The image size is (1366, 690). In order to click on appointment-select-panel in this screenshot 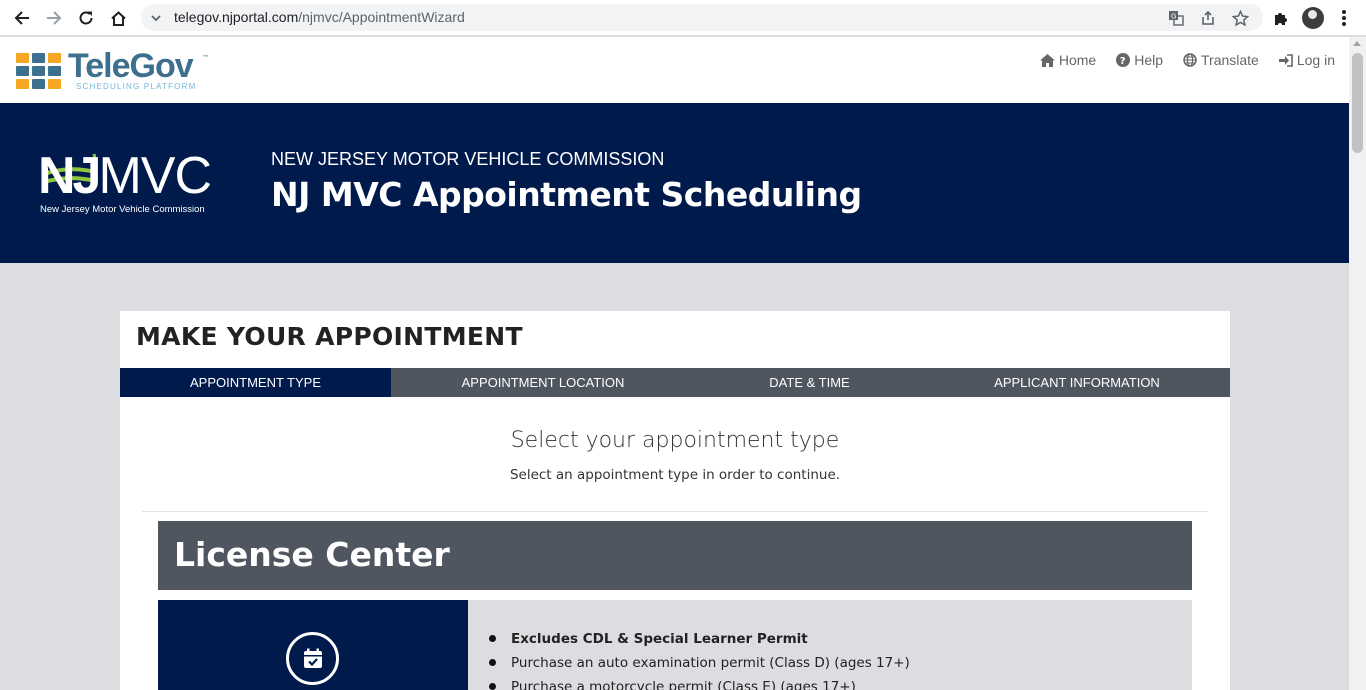, I will do `click(313, 645)`.